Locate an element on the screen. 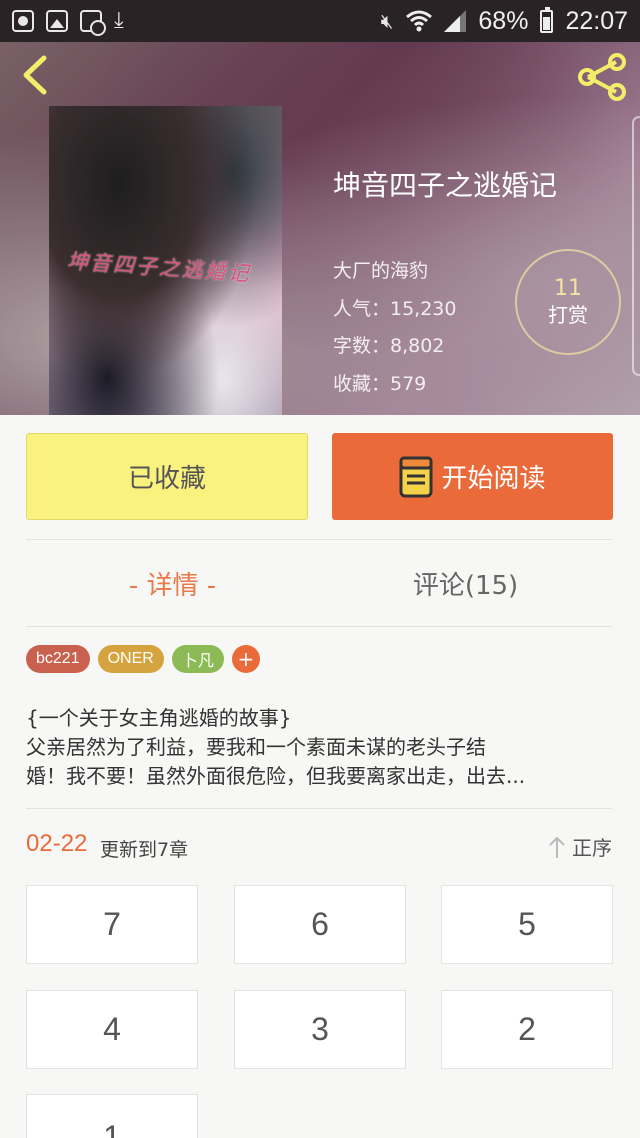  status-right: 🔇︎ 68% 22:07 is located at coordinates (504, 21).